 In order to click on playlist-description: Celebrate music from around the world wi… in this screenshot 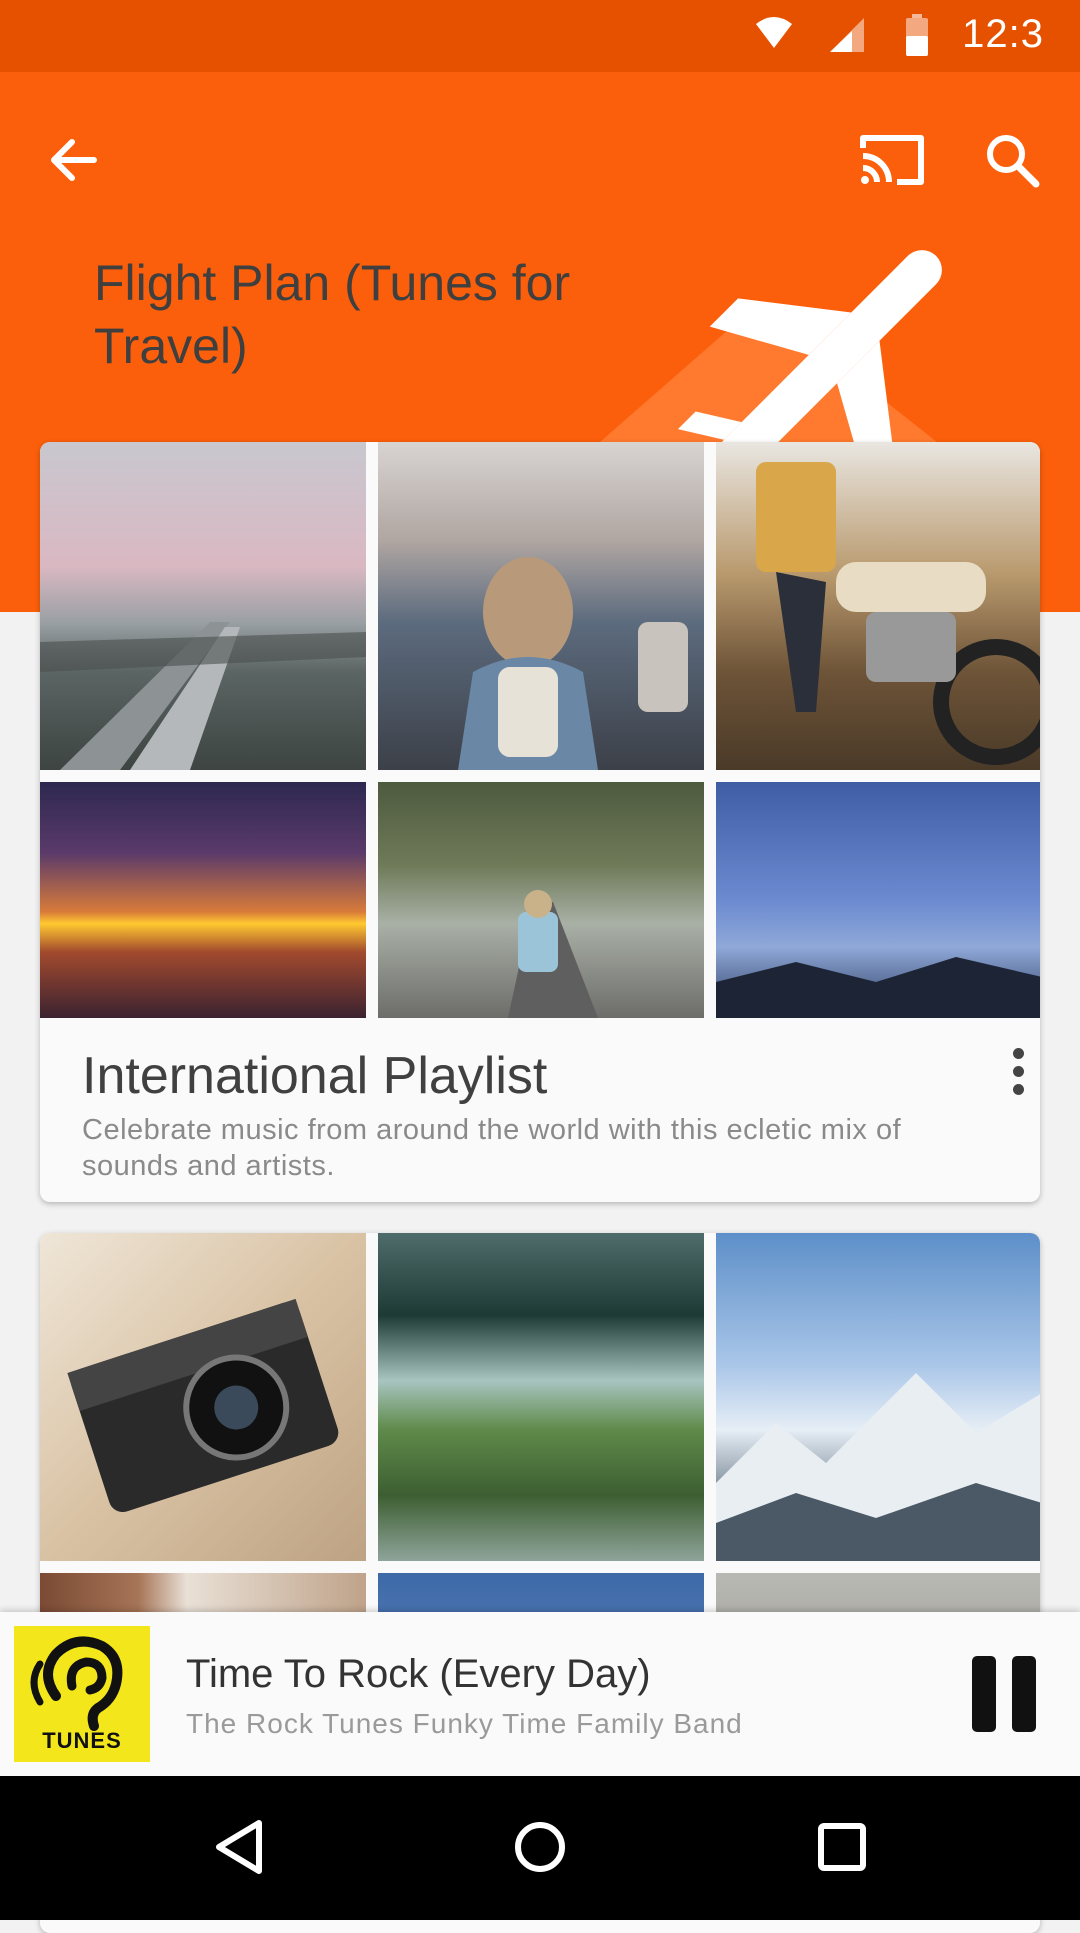, I will do `click(492, 1148)`.